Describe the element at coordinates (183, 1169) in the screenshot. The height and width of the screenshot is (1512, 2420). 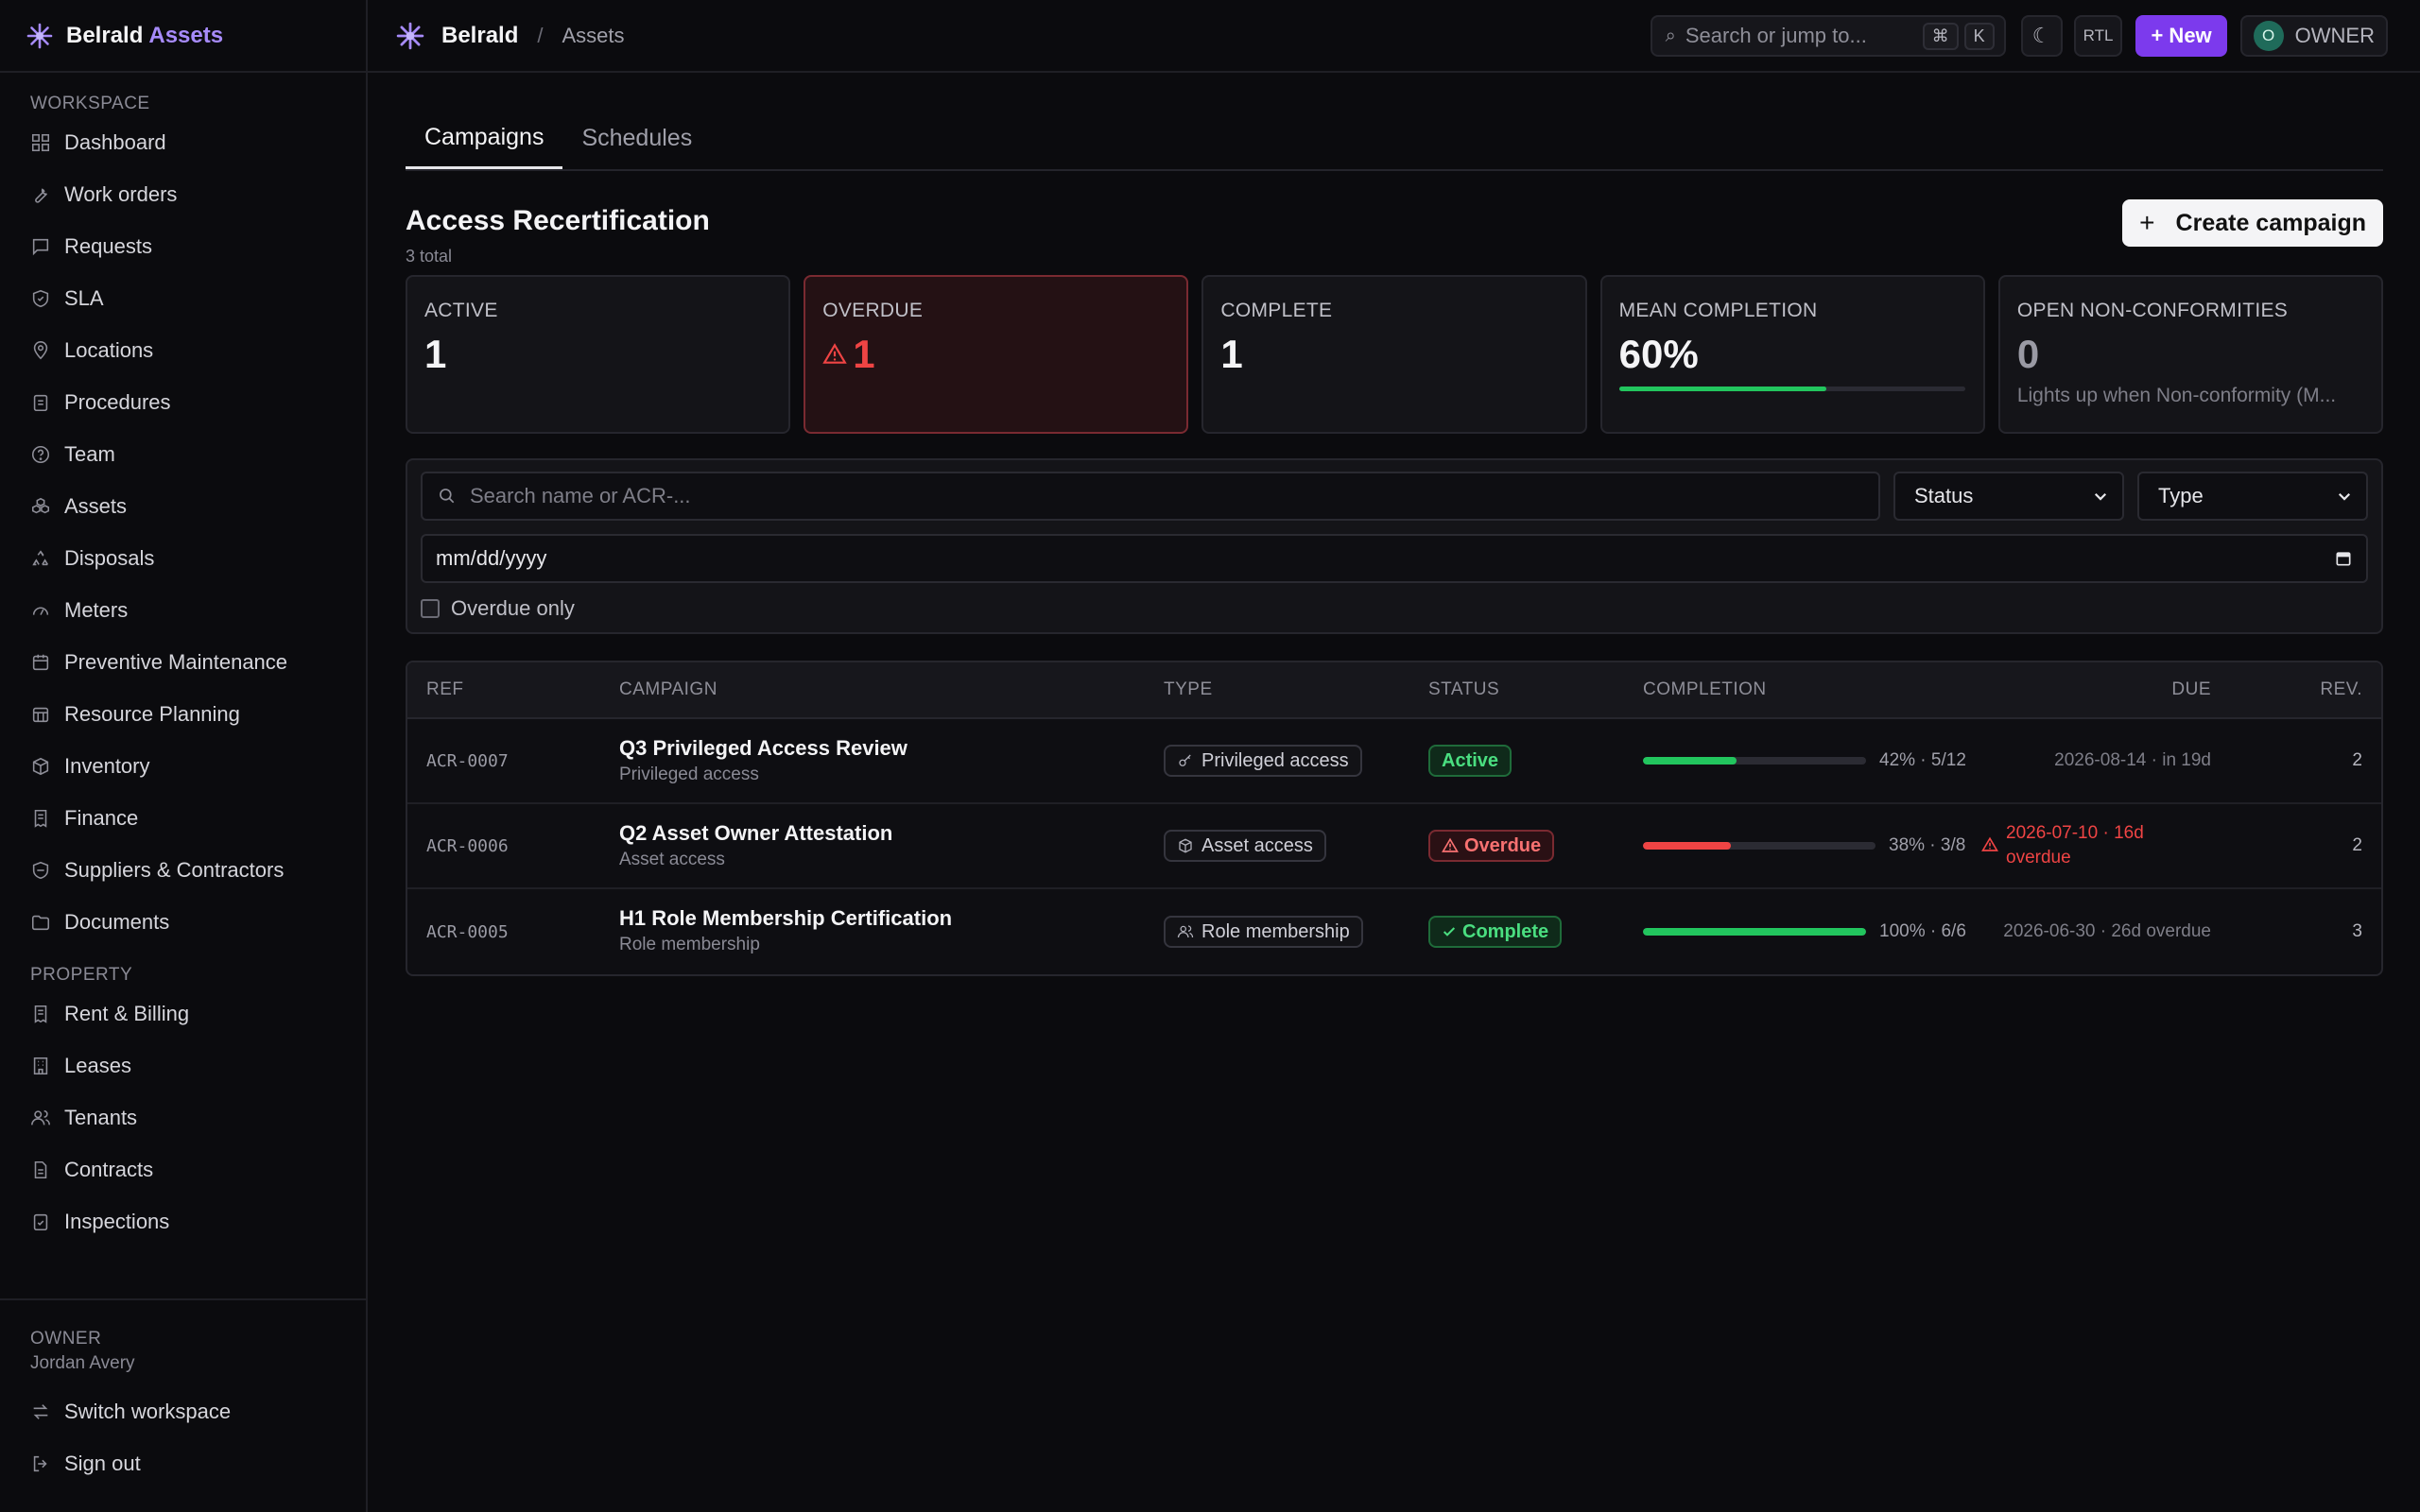
I see `sidebar-item-contracts: Contracts` at that location.